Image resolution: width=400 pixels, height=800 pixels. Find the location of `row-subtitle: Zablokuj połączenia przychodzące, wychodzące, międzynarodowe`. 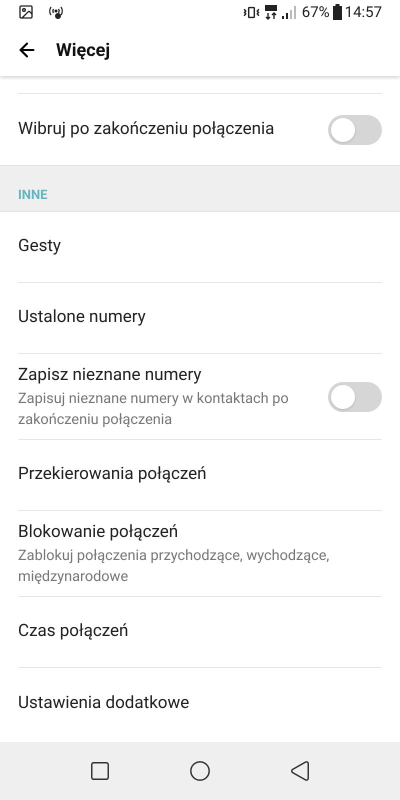

row-subtitle: Zablokuj połączenia przychodzące, wychodzące, międzynarodowe is located at coordinates (174, 567).